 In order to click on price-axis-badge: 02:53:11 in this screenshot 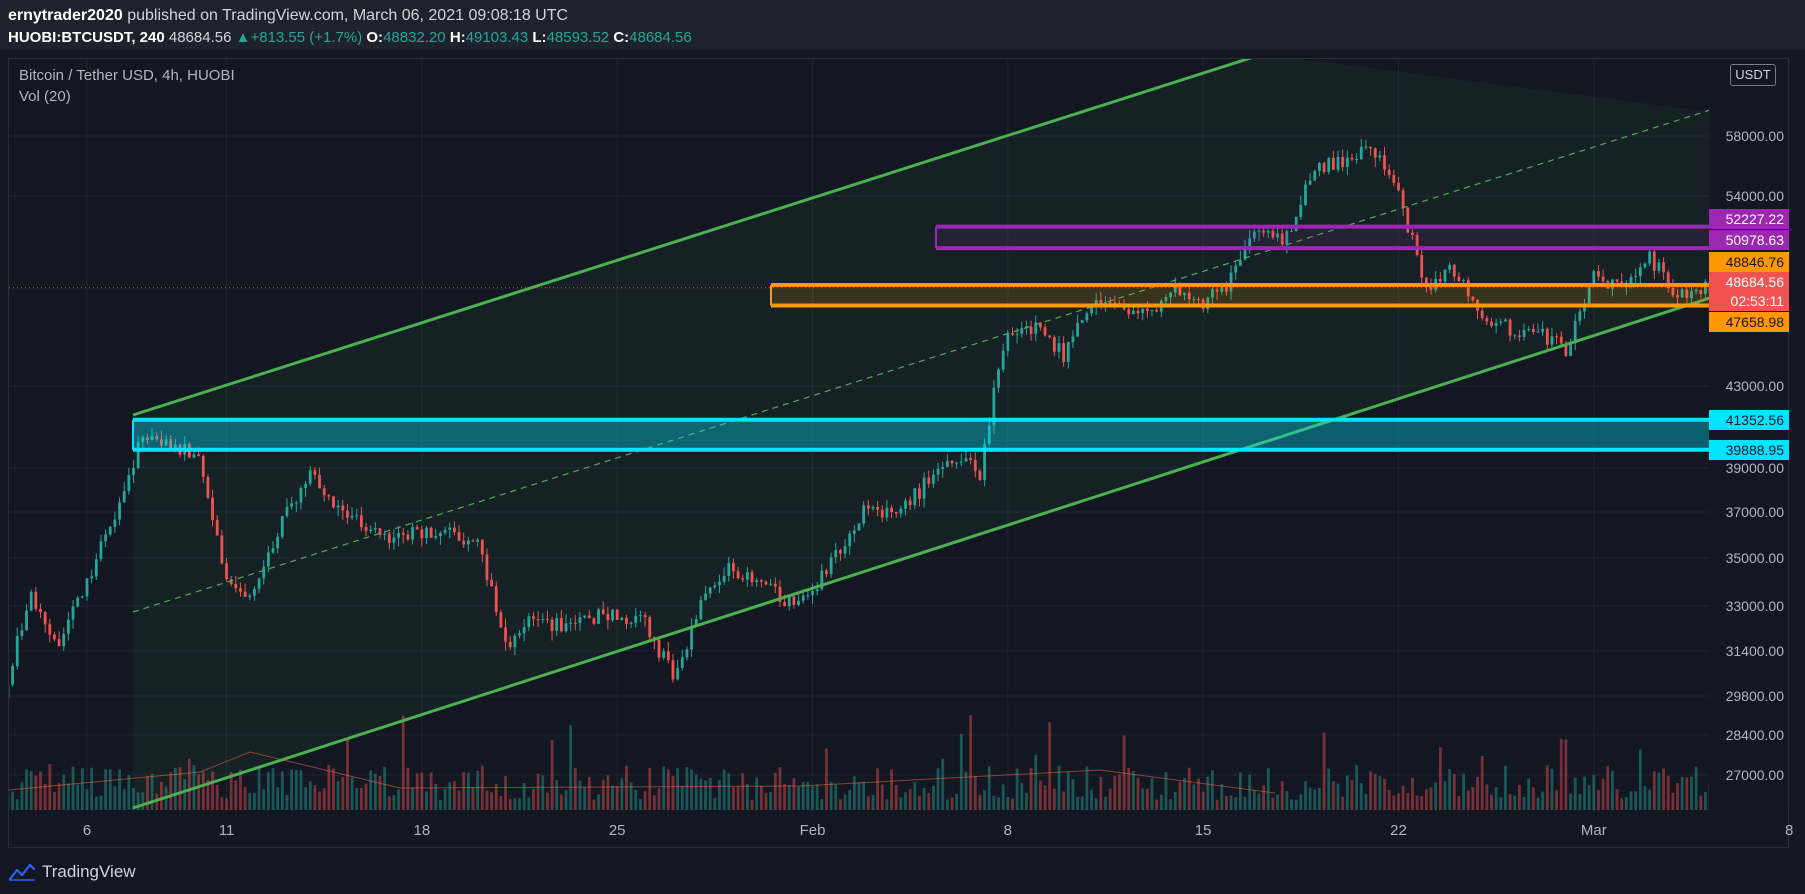, I will do `click(1749, 301)`.